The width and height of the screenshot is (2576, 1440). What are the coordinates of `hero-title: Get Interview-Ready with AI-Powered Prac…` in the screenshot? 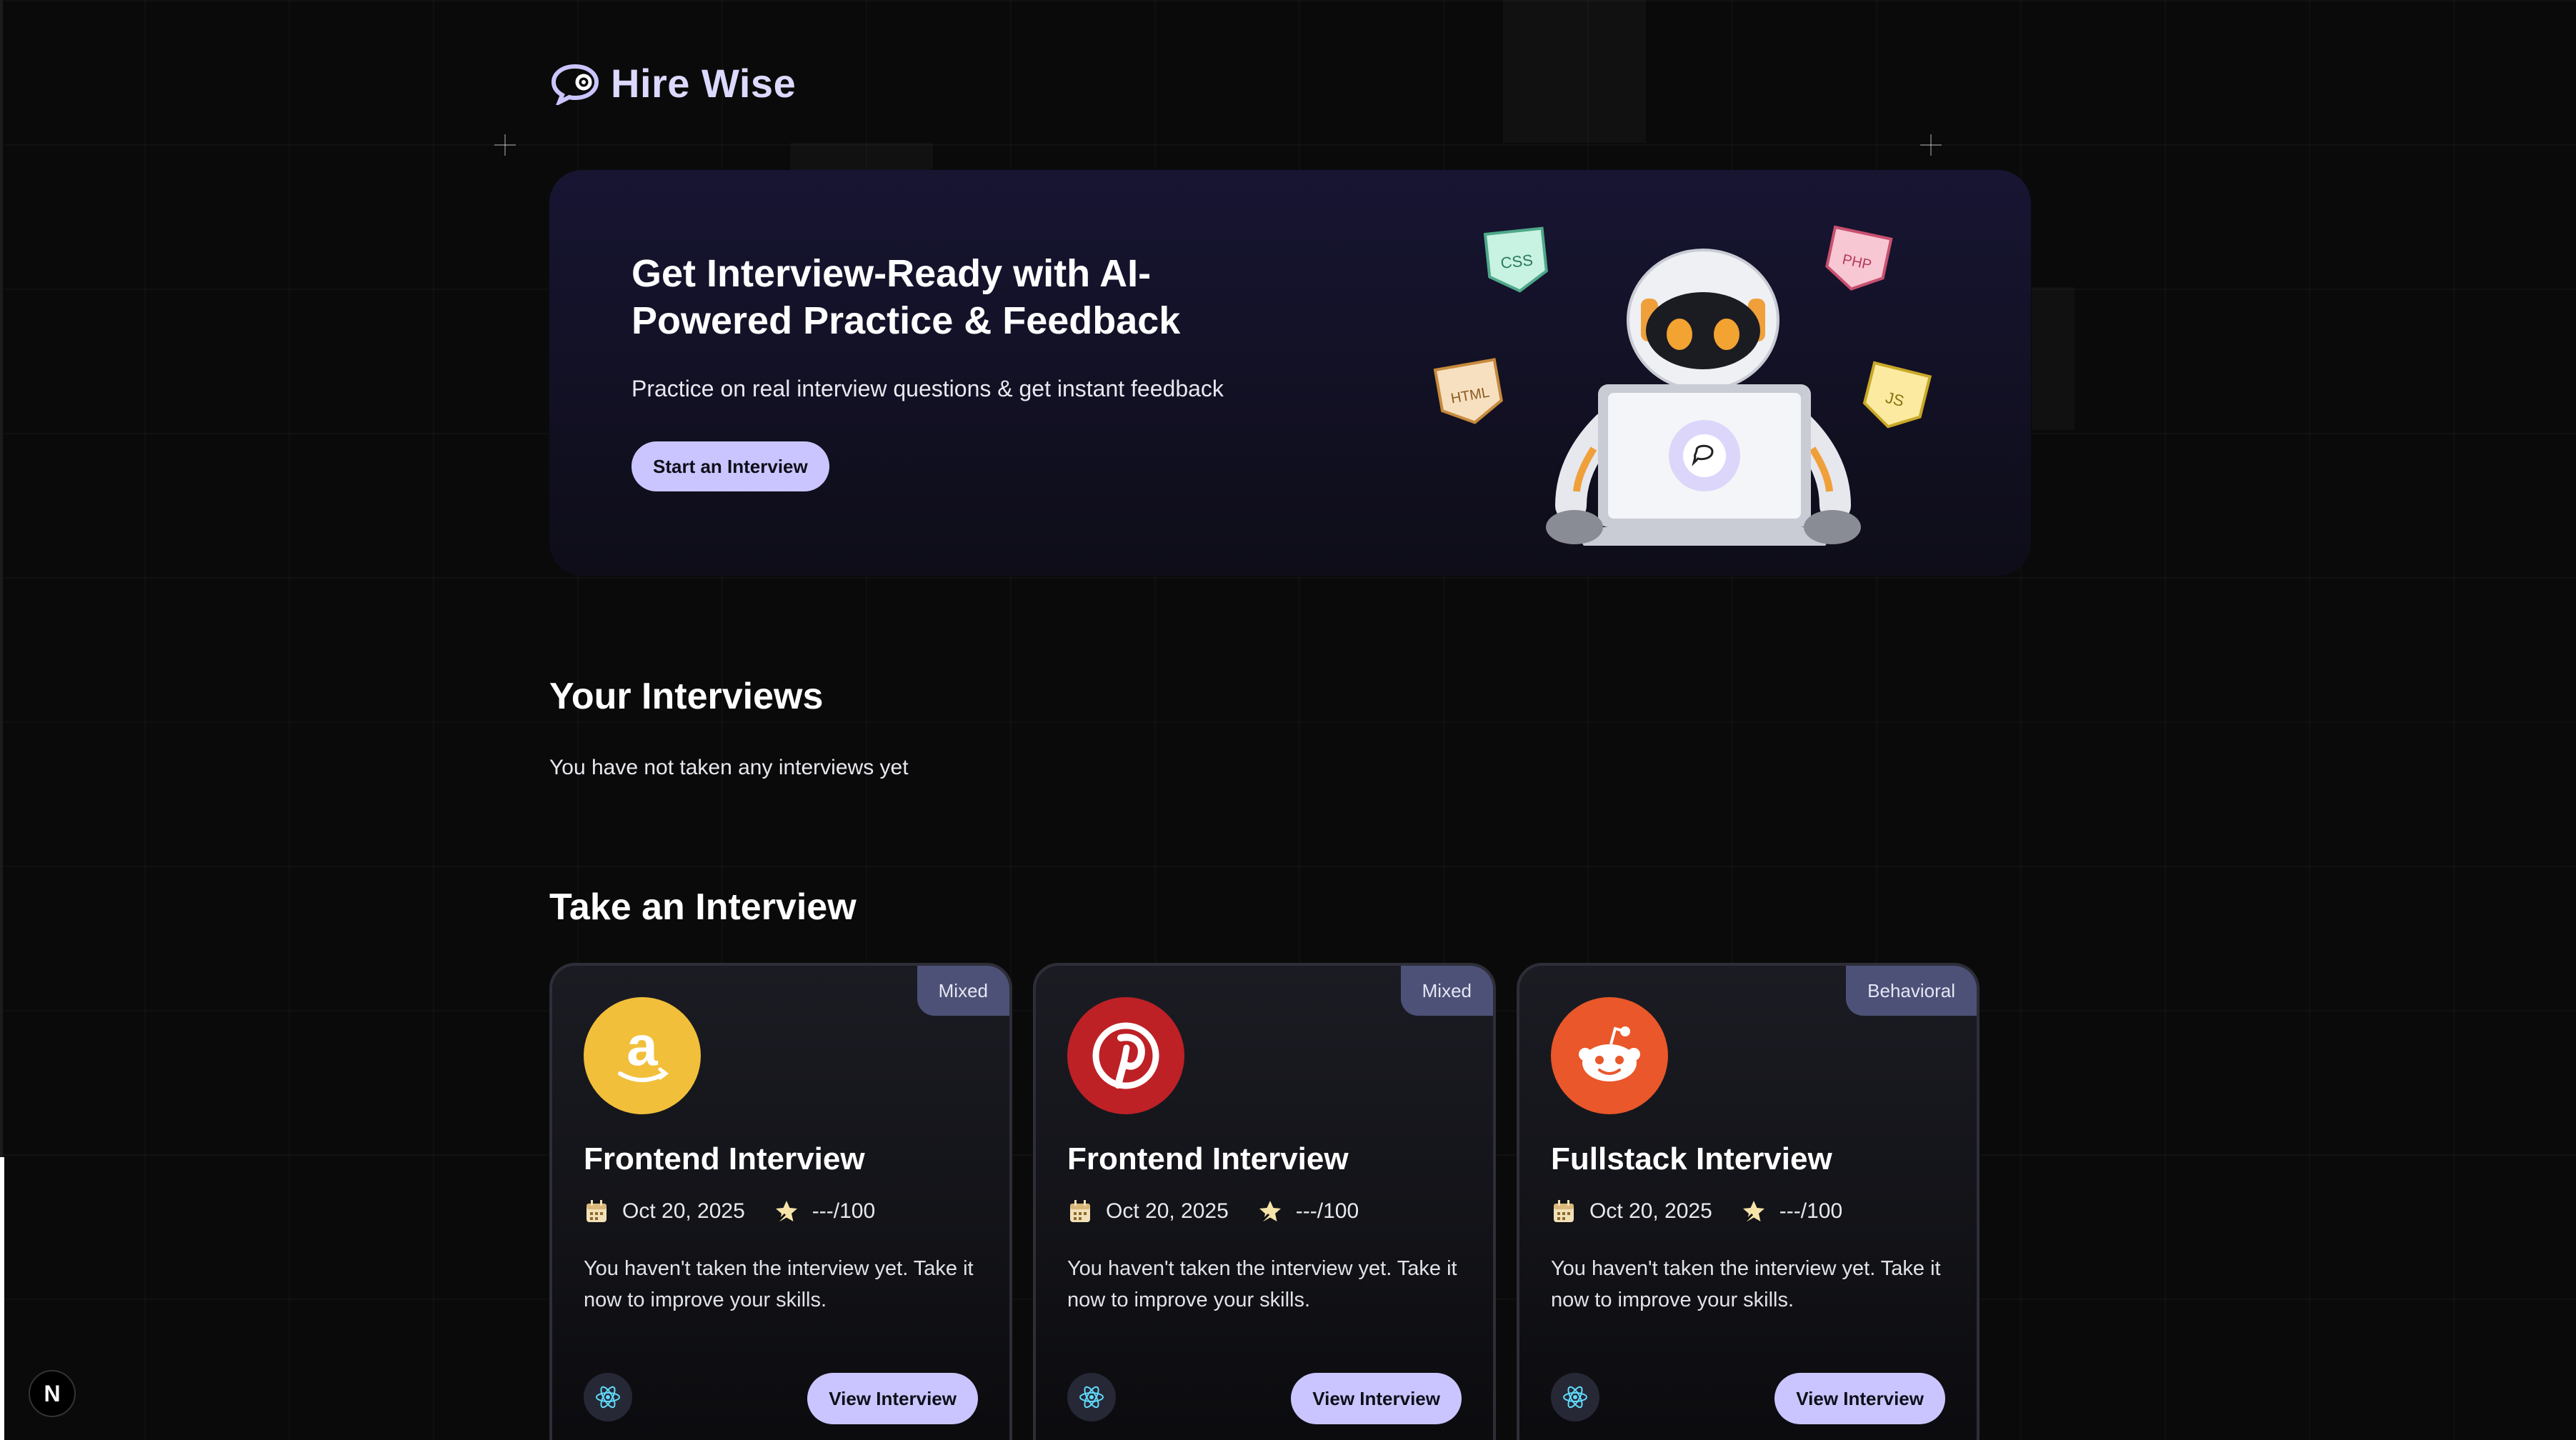 It's located at (906, 297).